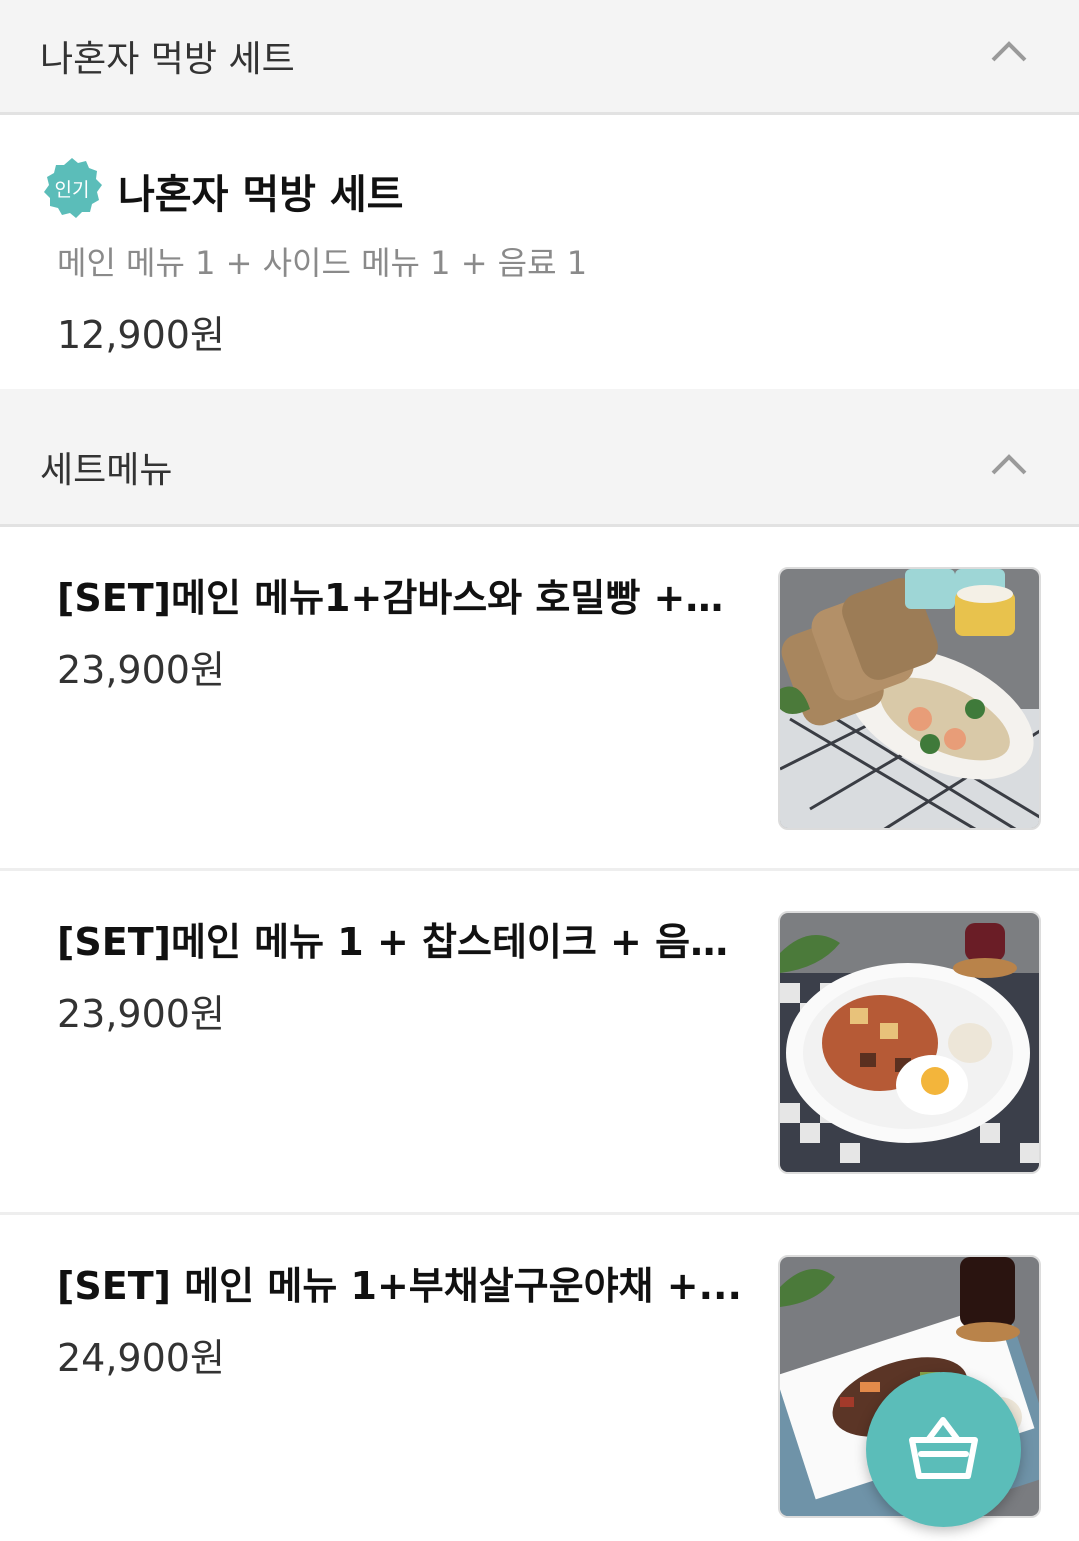 This screenshot has height=1541, width=1079. What do you see at coordinates (539, 57) in the screenshot?
I see `set-section-header: 나혼자 먹방 세트` at bounding box center [539, 57].